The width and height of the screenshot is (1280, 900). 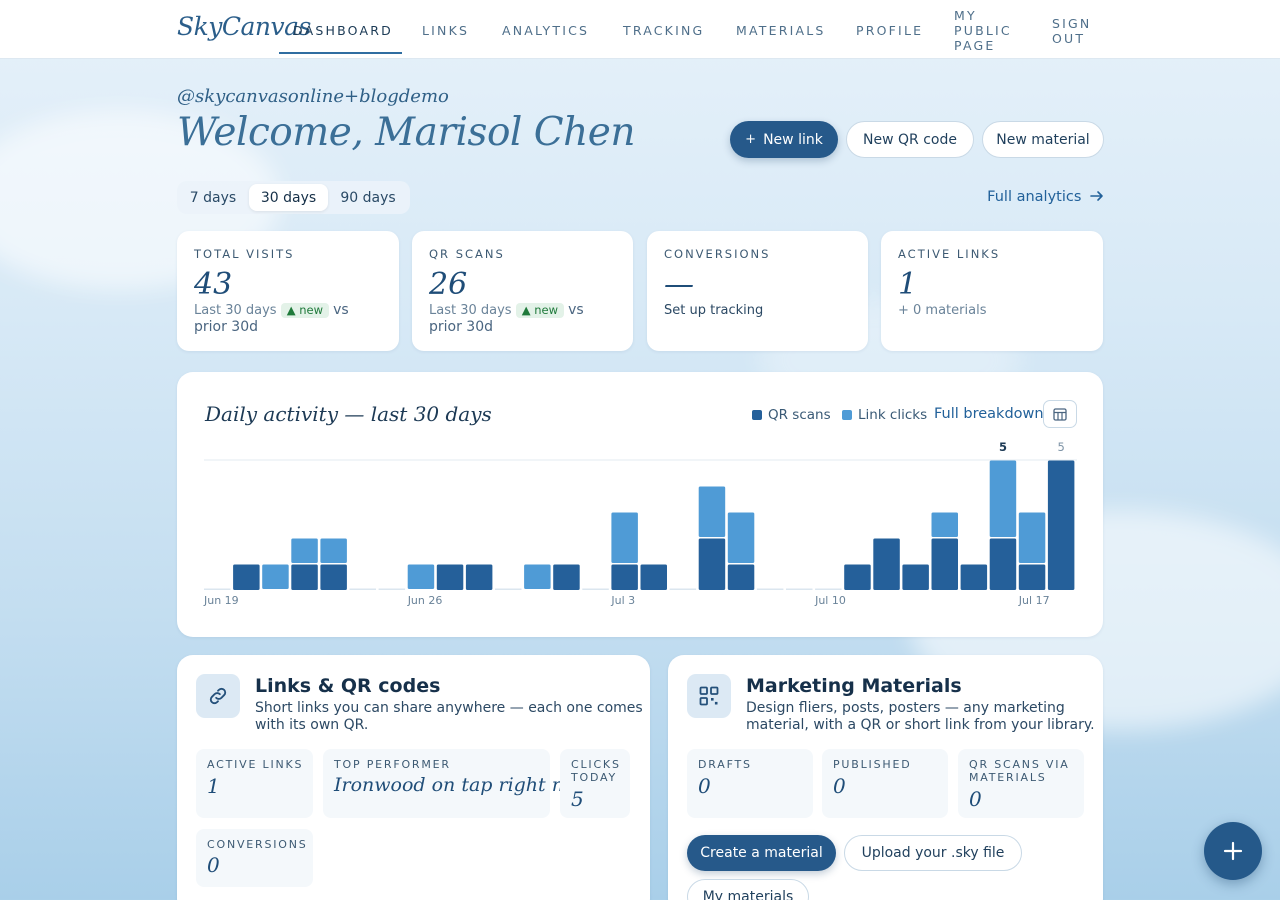 I want to click on my-materials-button: My materials, so click(x=748, y=889).